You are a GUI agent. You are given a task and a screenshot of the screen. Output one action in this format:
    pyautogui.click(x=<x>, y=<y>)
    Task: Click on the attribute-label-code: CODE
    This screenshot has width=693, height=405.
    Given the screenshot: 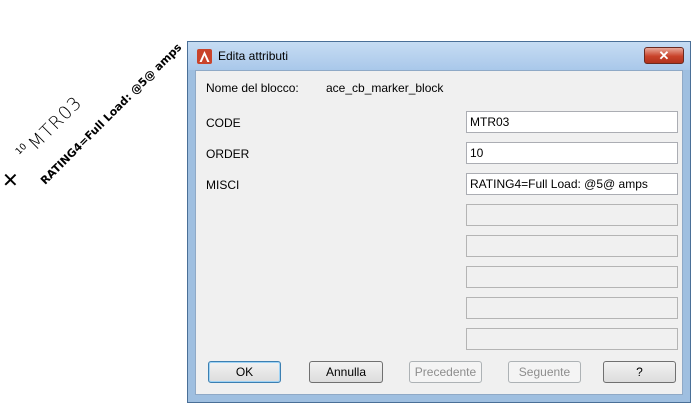 What is the action you would take?
    pyautogui.click(x=223, y=123)
    